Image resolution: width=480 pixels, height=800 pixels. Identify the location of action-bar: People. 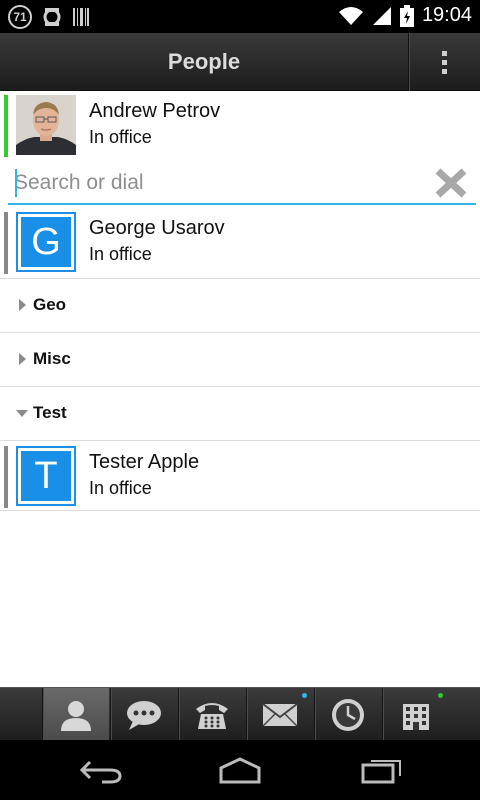
(240, 62).